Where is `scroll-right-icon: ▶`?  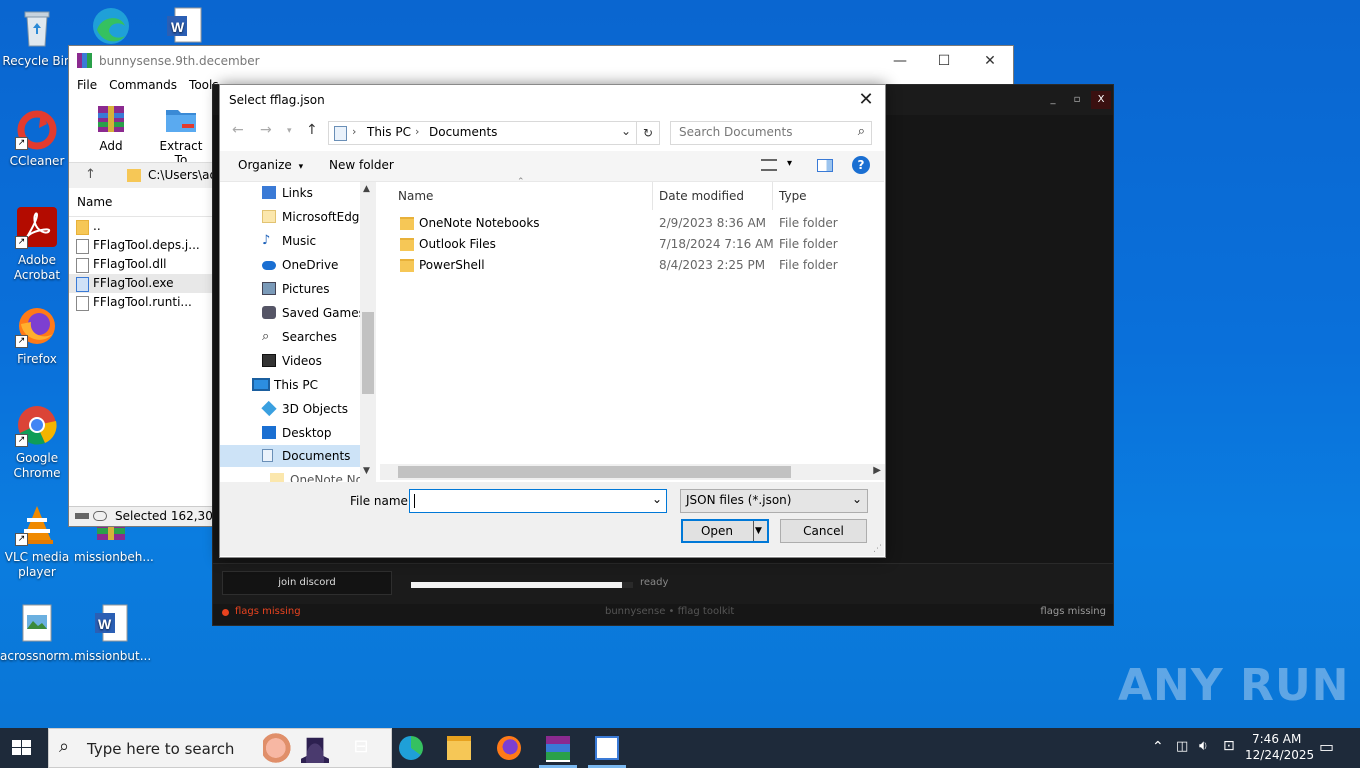 scroll-right-icon: ▶ is located at coordinates (877, 470).